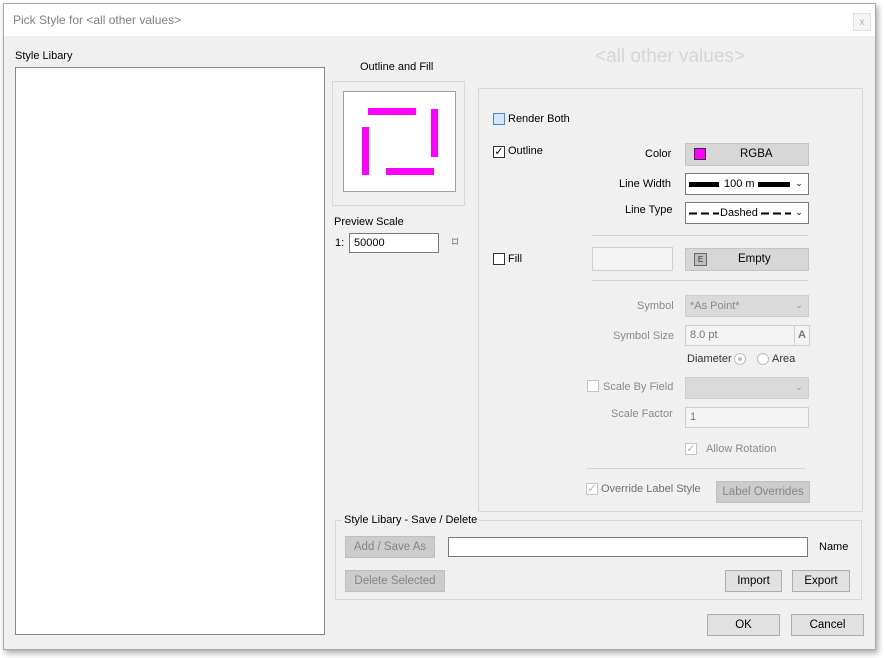 This screenshot has width=885, height=658. What do you see at coordinates (655, 306) in the screenshot?
I see `symbol-label: Symbol` at bounding box center [655, 306].